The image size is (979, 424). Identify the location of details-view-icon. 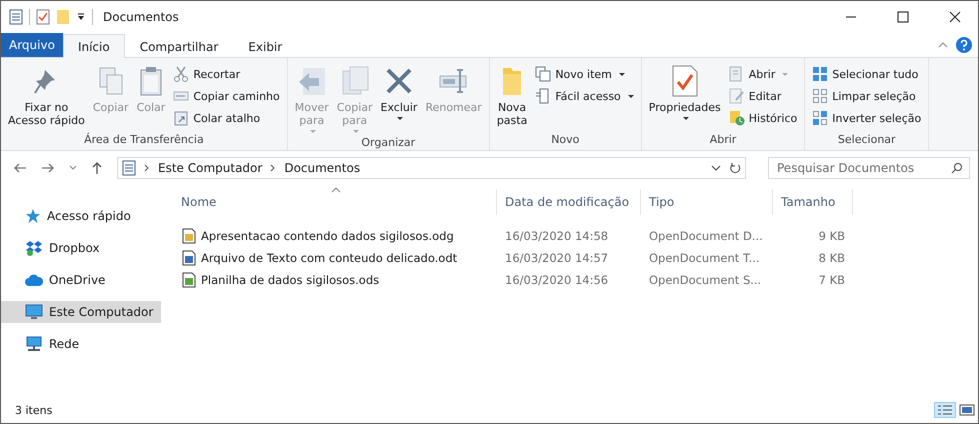
(945, 410).